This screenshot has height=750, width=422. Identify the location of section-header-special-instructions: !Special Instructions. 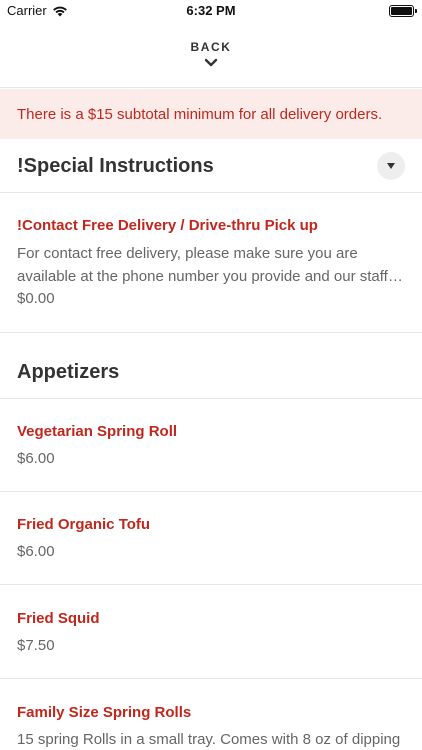
(211, 166).